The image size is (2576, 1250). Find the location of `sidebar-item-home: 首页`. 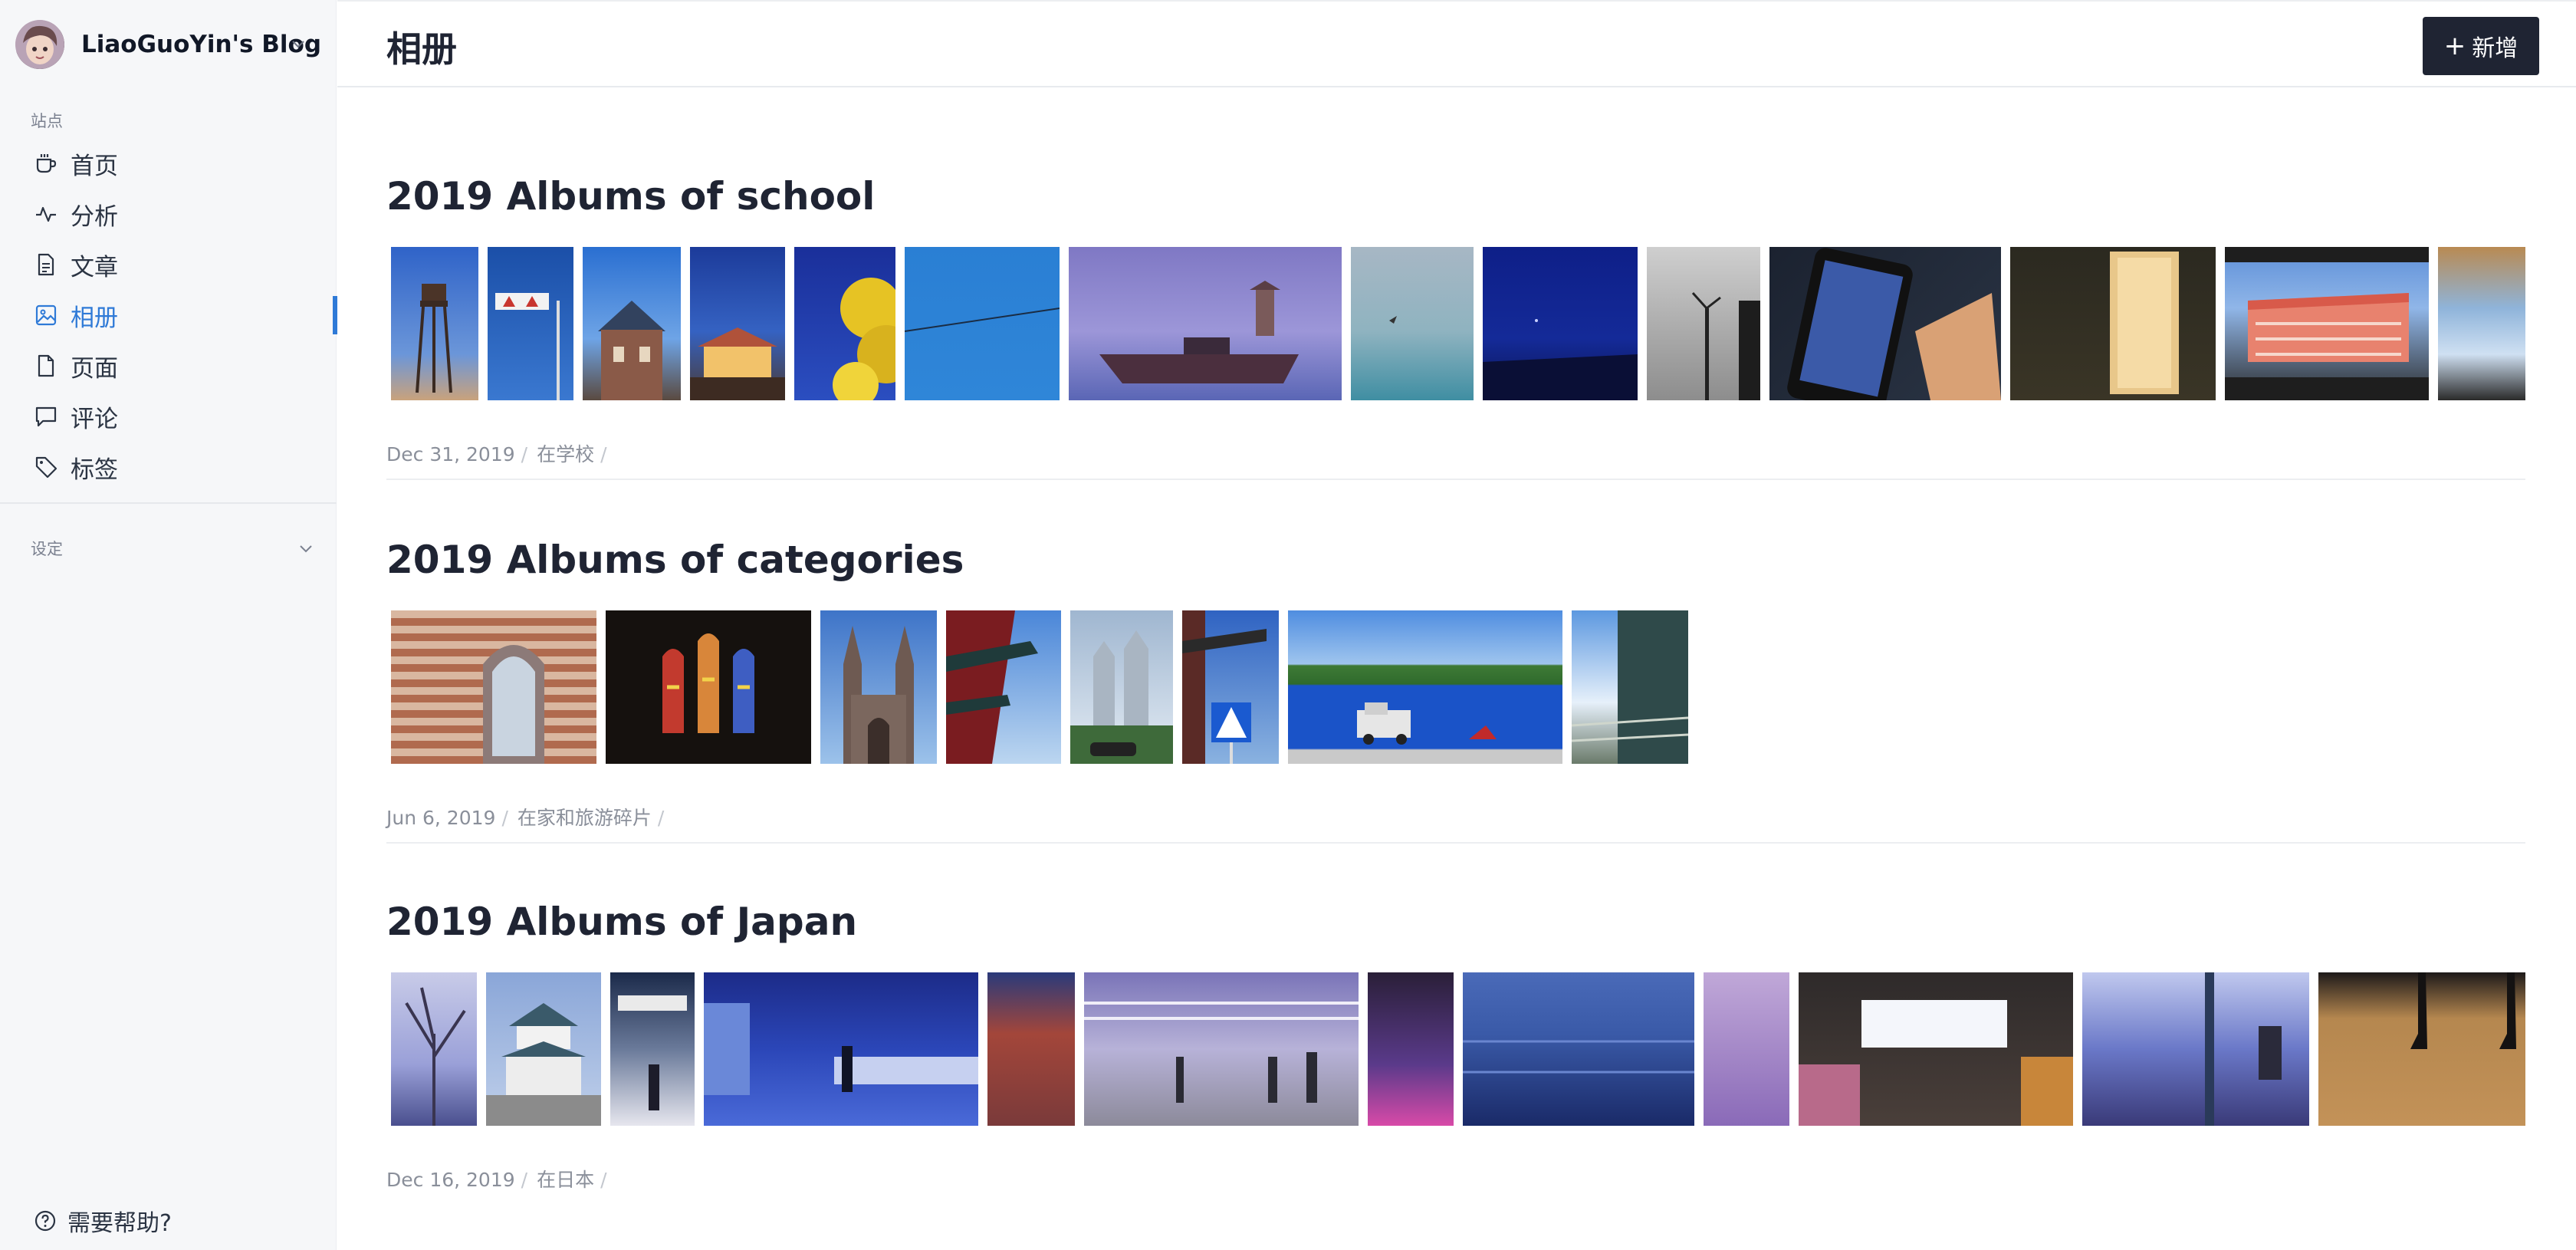

sidebar-item-home: 首页 is located at coordinates (169, 163).